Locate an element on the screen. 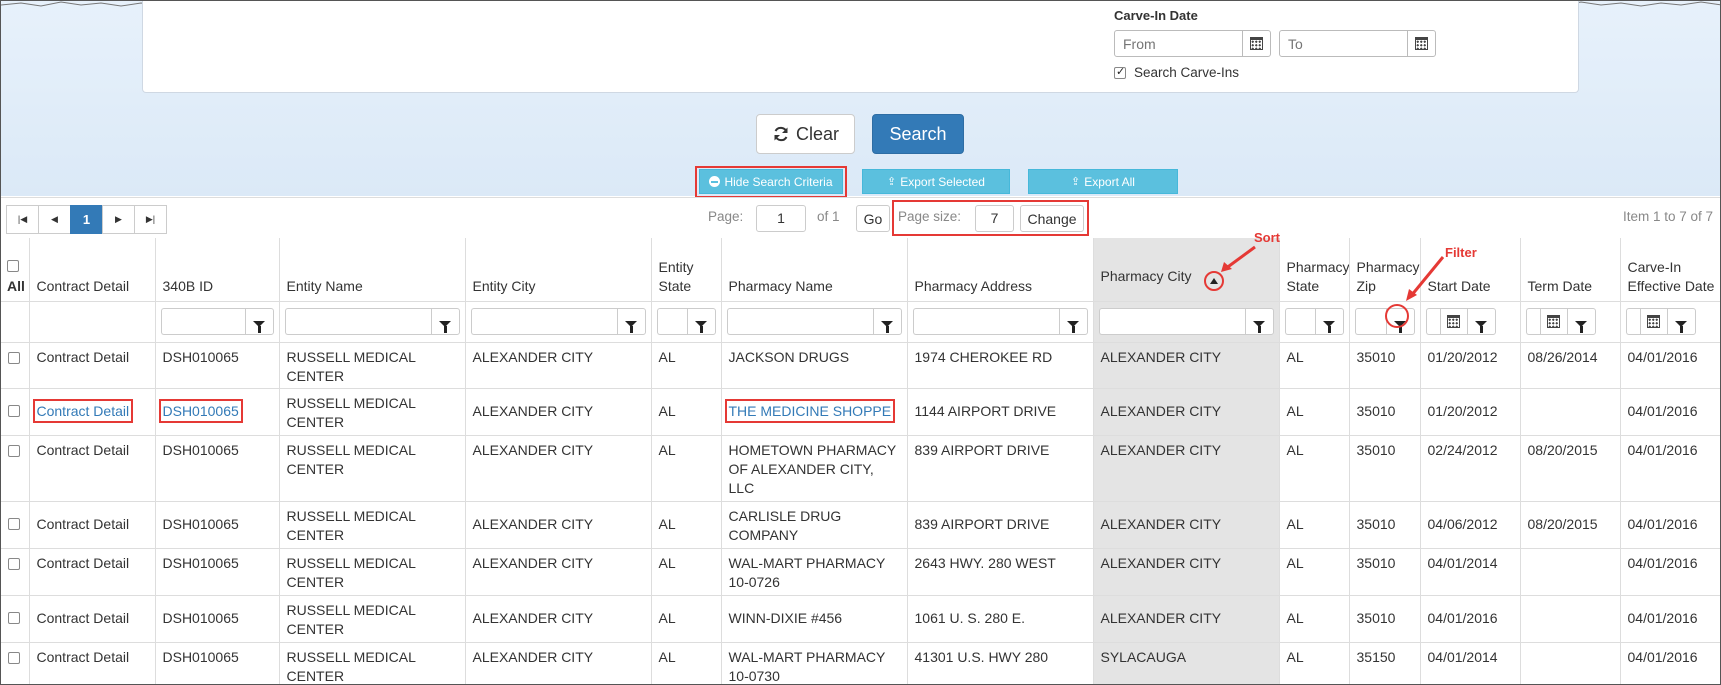 This screenshot has width=1721, height=685. filter-pharmacy-city is located at coordinates (1186, 321).